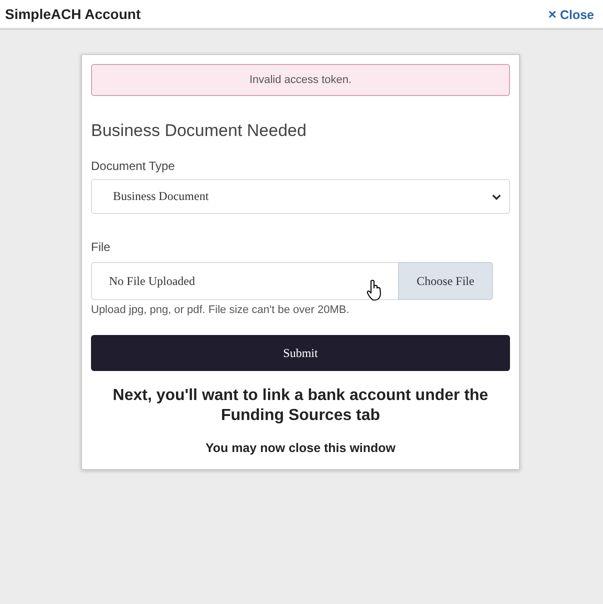 Image resolution: width=603 pixels, height=604 pixels. What do you see at coordinates (300, 353) in the screenshot?
I see `submit-button: Submit` at bounding box center [300, 353].